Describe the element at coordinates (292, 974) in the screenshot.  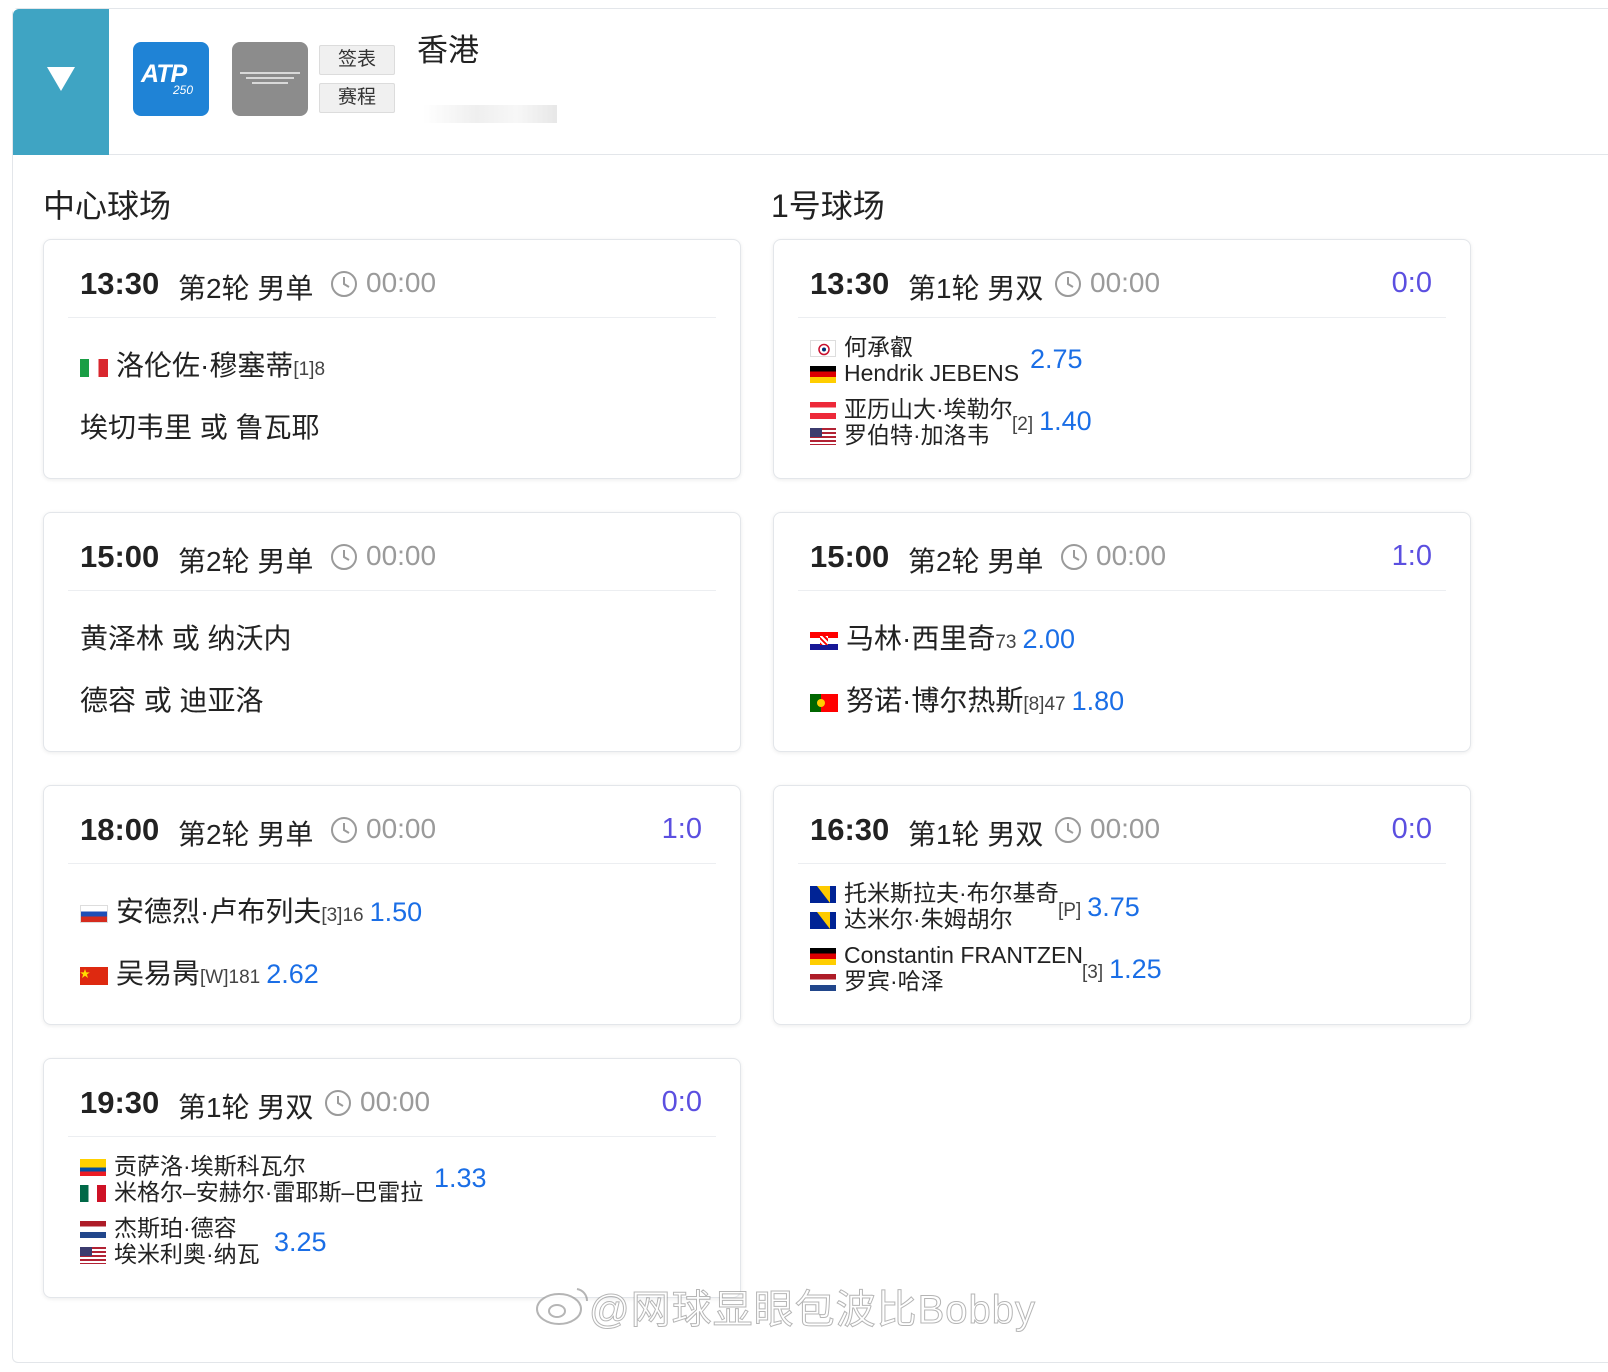
I see `player-odds: 2.62` at that location.